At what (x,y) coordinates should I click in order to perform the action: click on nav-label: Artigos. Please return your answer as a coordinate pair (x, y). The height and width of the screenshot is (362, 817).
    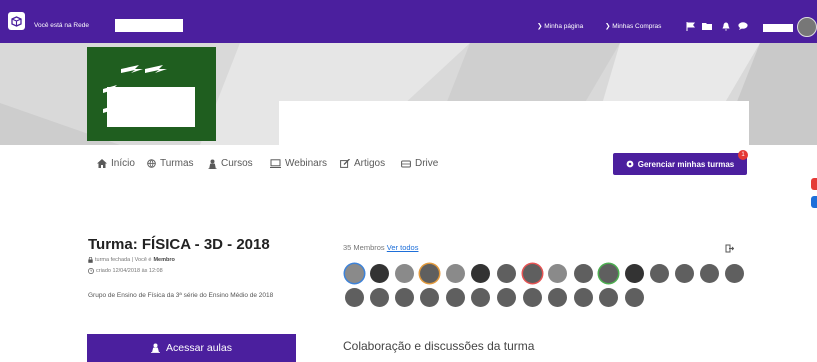
    Looking at the image, I should click on (370, 163).